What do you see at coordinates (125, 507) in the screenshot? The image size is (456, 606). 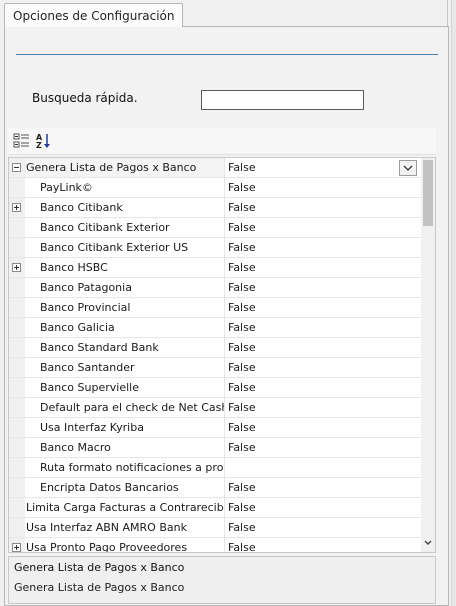 I see `property-name: Limita Carga Facturas a Contrarecibos` at bounding box center [125, 507].